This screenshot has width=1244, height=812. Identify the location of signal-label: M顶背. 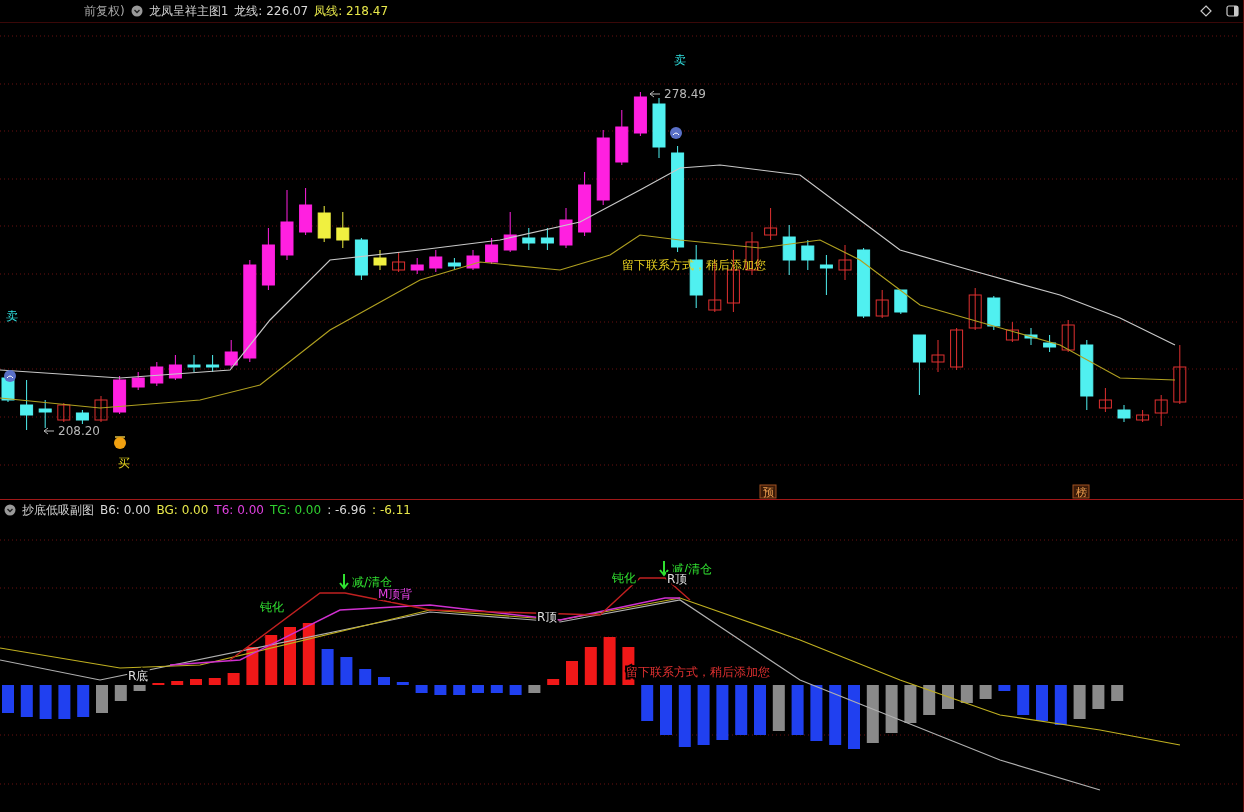
(395, 594).